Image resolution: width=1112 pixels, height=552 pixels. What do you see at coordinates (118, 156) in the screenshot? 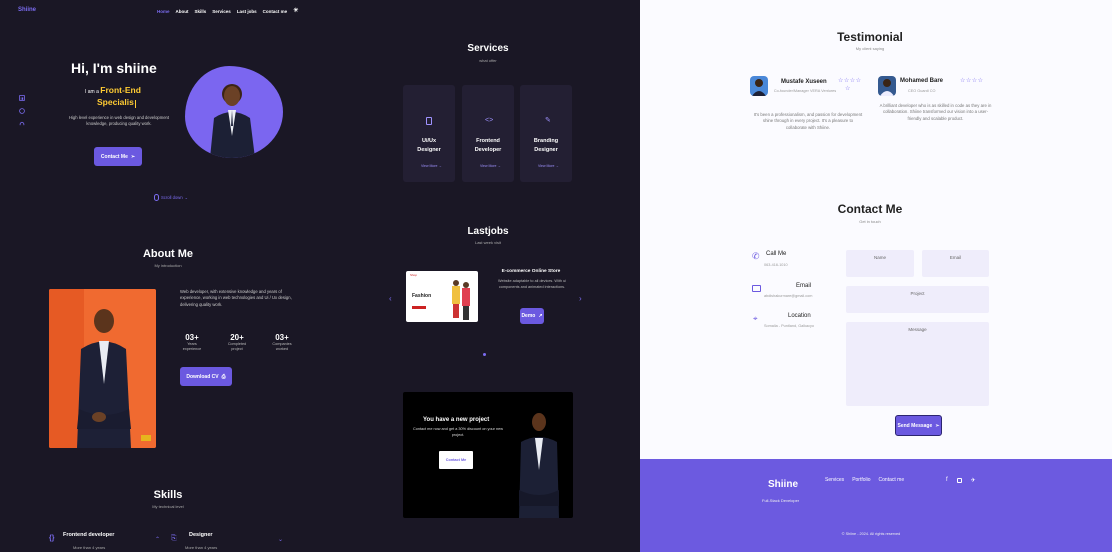
I see `contact-me-button: Contact Me ➢` at bounding box center [118, 156].